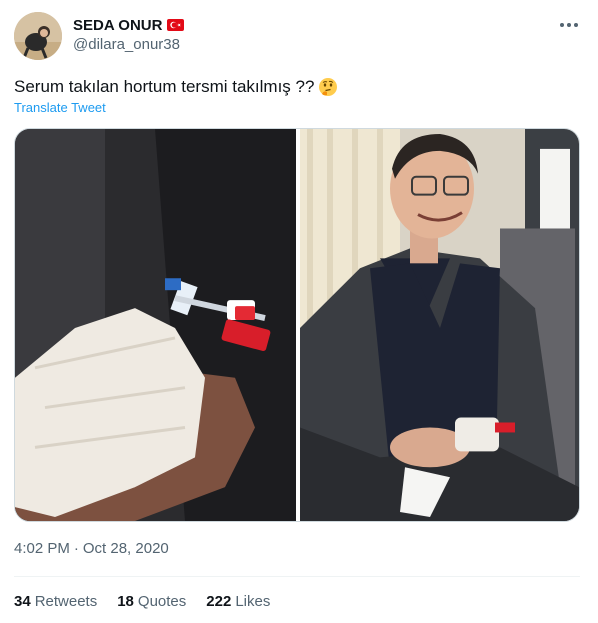 This screenshot has height=623, width=598. Describe the element at coordinates (328, 87) in the screenshot. I see `thinking-face-emoji-icon` at that location.